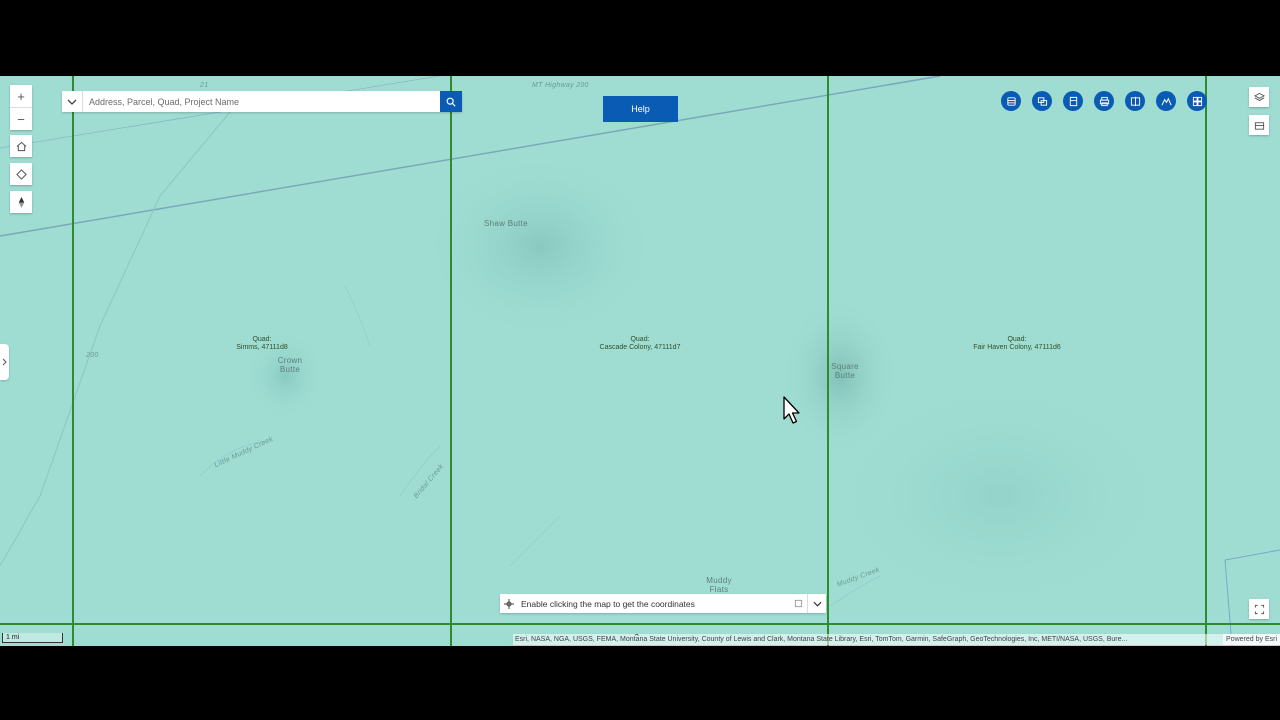 This screenshot has height=720, width=1280. I want to click on quad-label-fair-haven-colony: Quad: Fair Haven Colony, 47111d6, so click(1017, 344).